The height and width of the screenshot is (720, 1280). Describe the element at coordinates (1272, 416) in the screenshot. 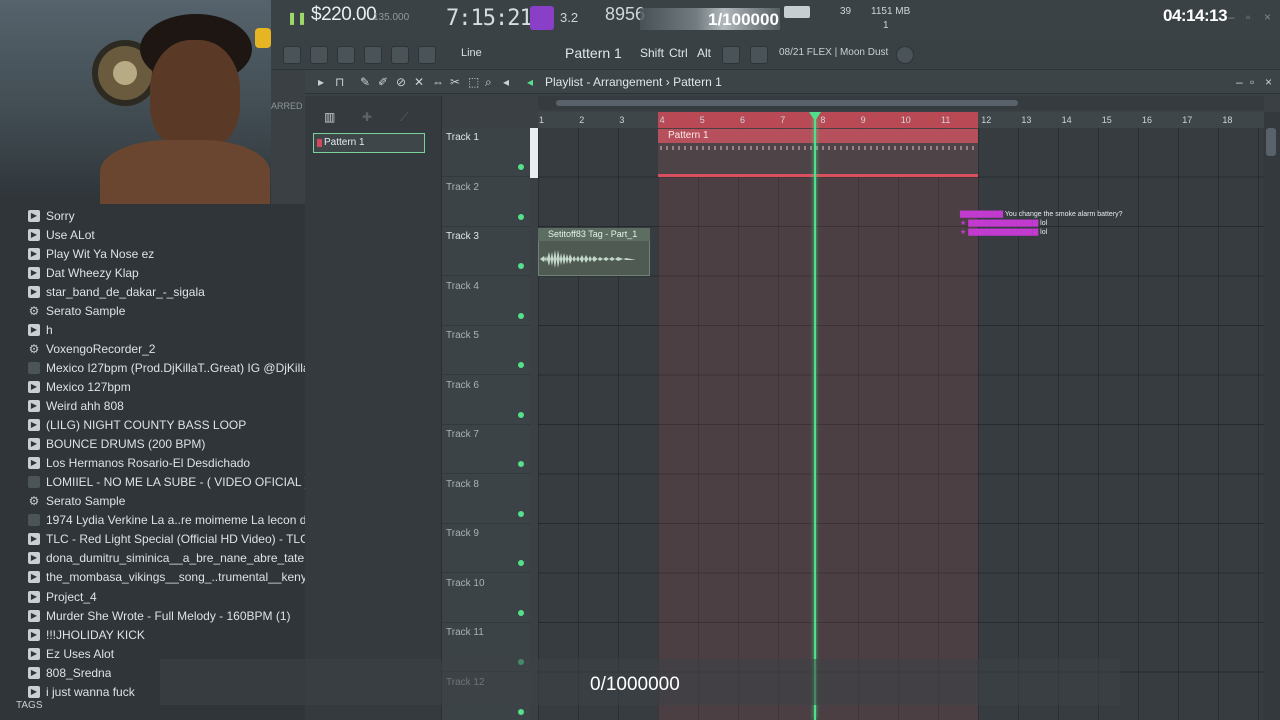

I see `vertical-scrollbar` at that location.